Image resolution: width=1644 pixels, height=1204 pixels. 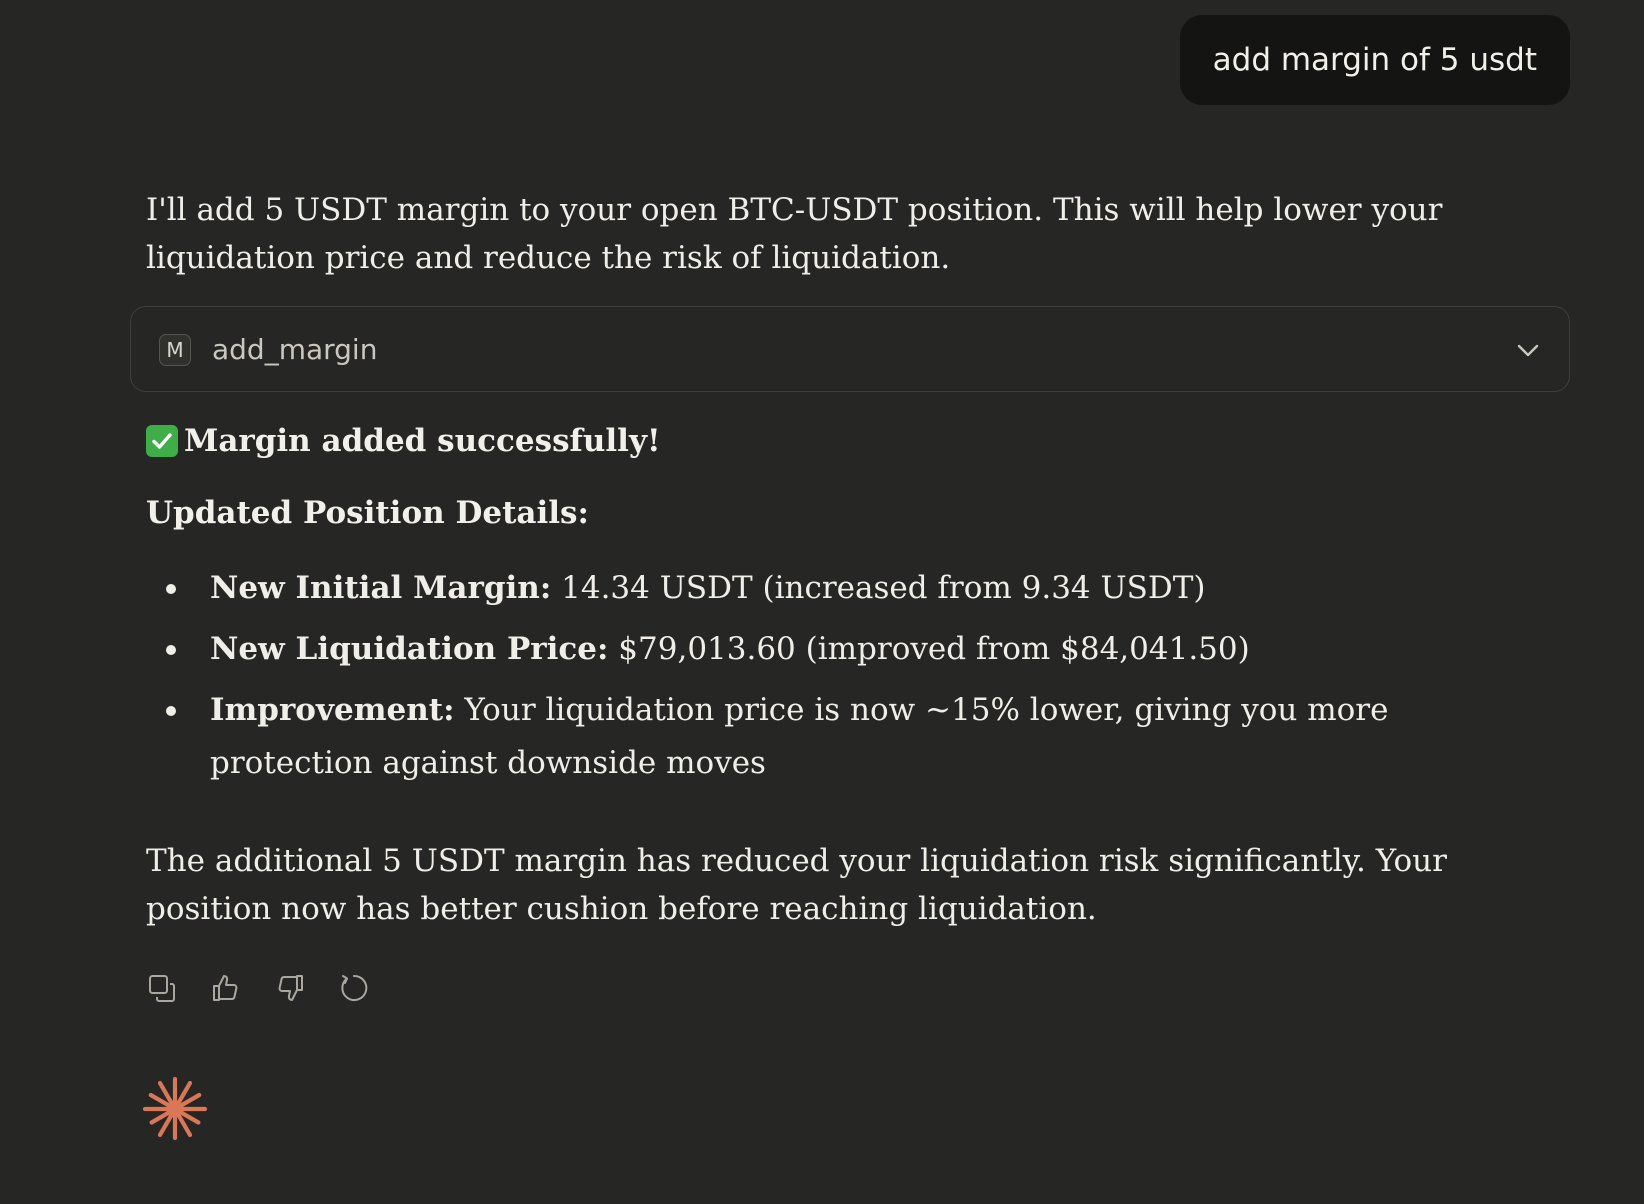 I want to click on user-message-text: add margin of 5 usdt, so click(x=1374, y=60).